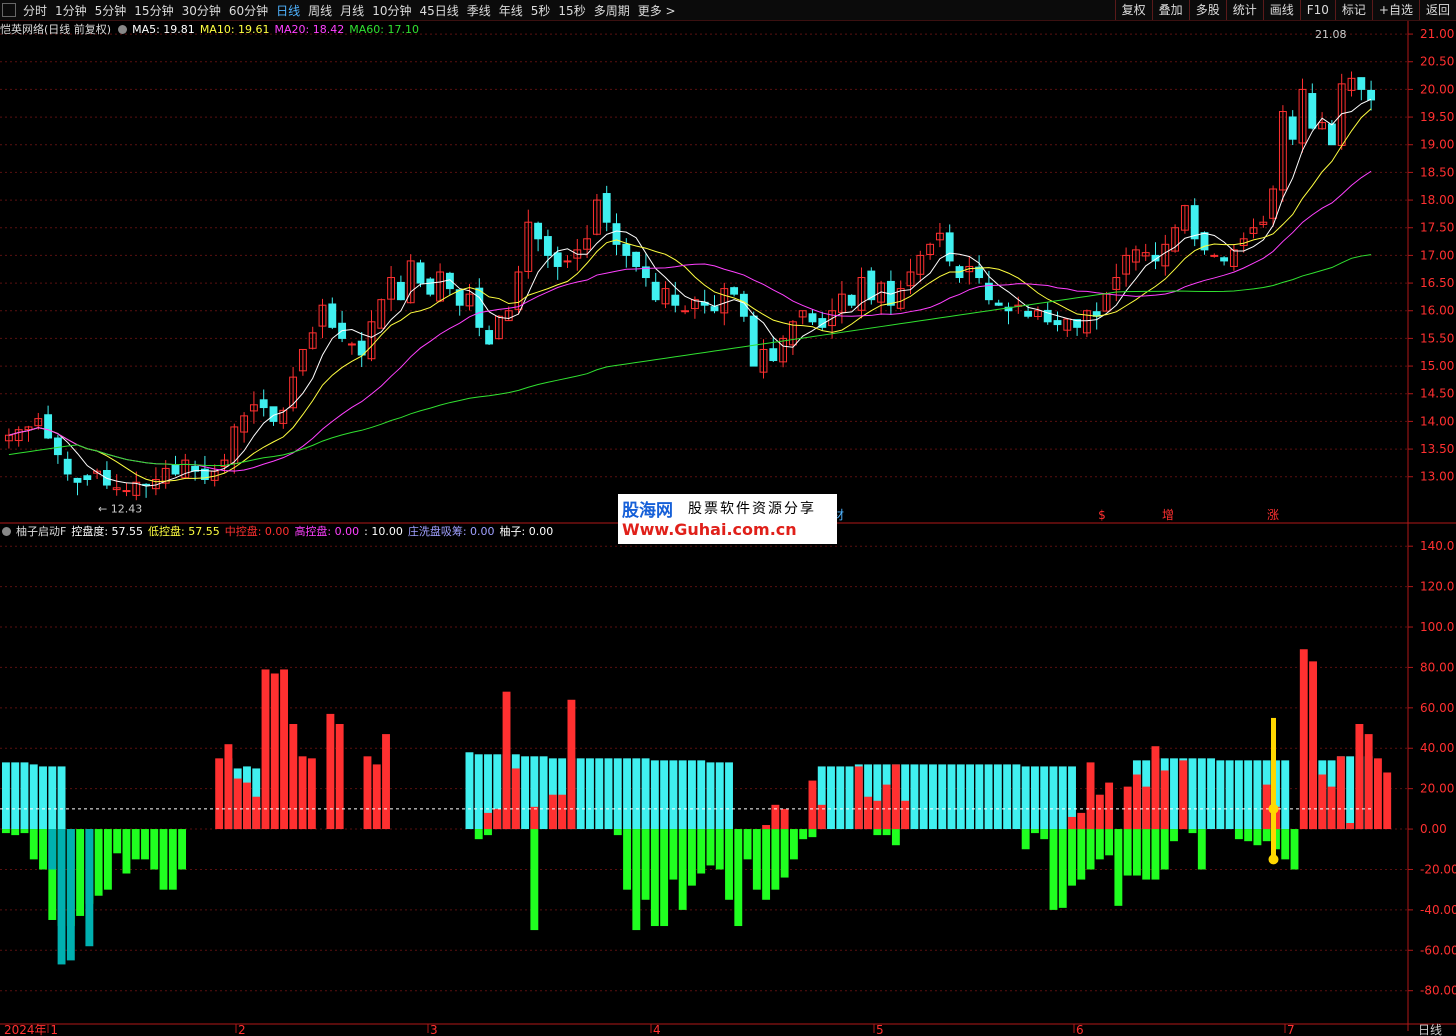  Describe the element at coordinates (1437, 117) in the screenshot. I see `price-tick-label: 19.50` at that location.